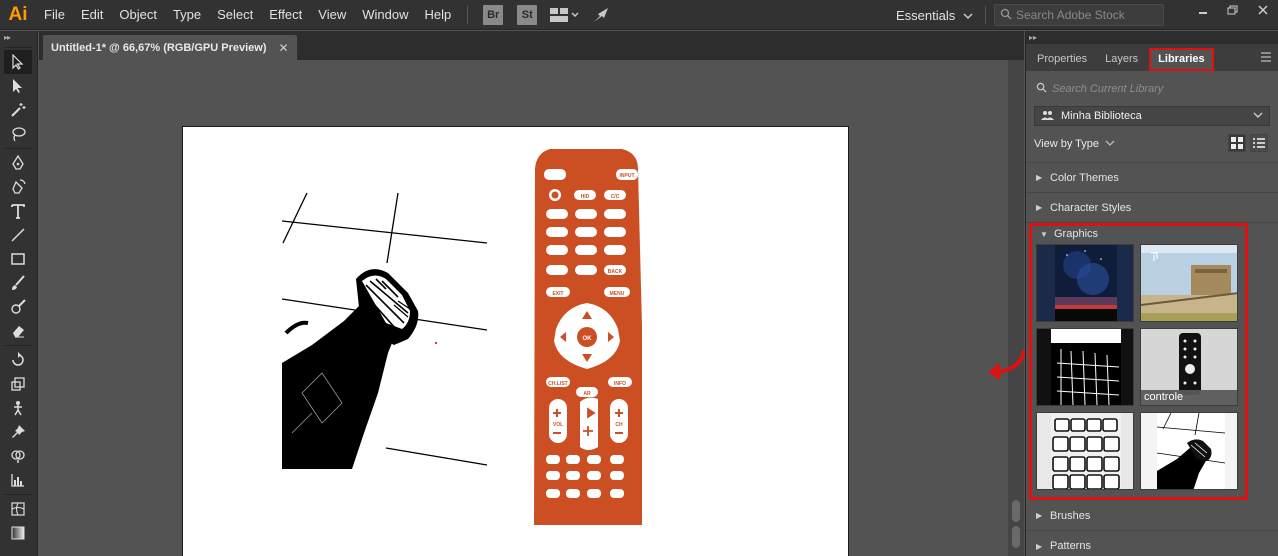 Image resolution: width=1278 pixels, height=556 pixels. I want to click on library-search-placeholder: Search Current Library, so click(1108, 89).